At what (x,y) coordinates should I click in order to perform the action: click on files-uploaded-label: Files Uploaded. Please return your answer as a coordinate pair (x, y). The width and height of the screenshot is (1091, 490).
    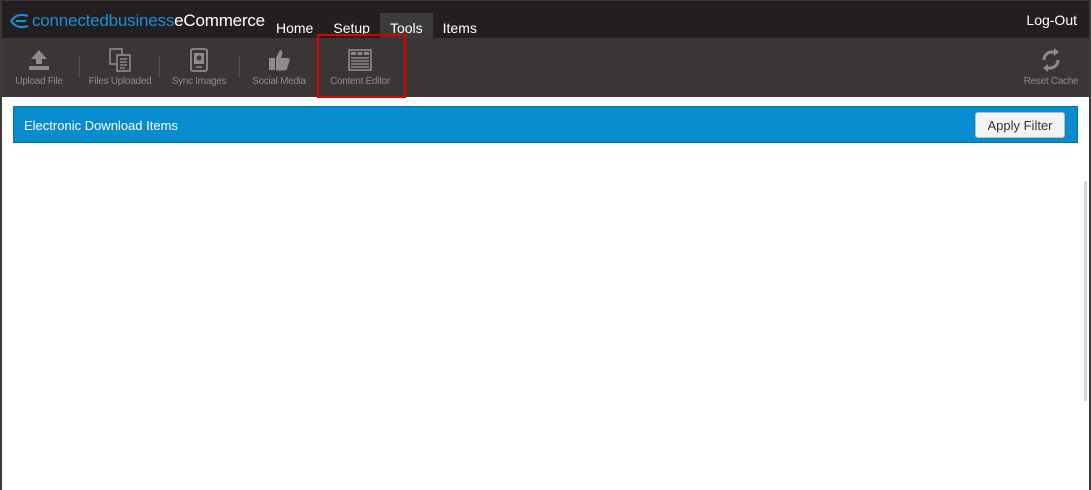
    Looking at the image, I should click on (120, 81).